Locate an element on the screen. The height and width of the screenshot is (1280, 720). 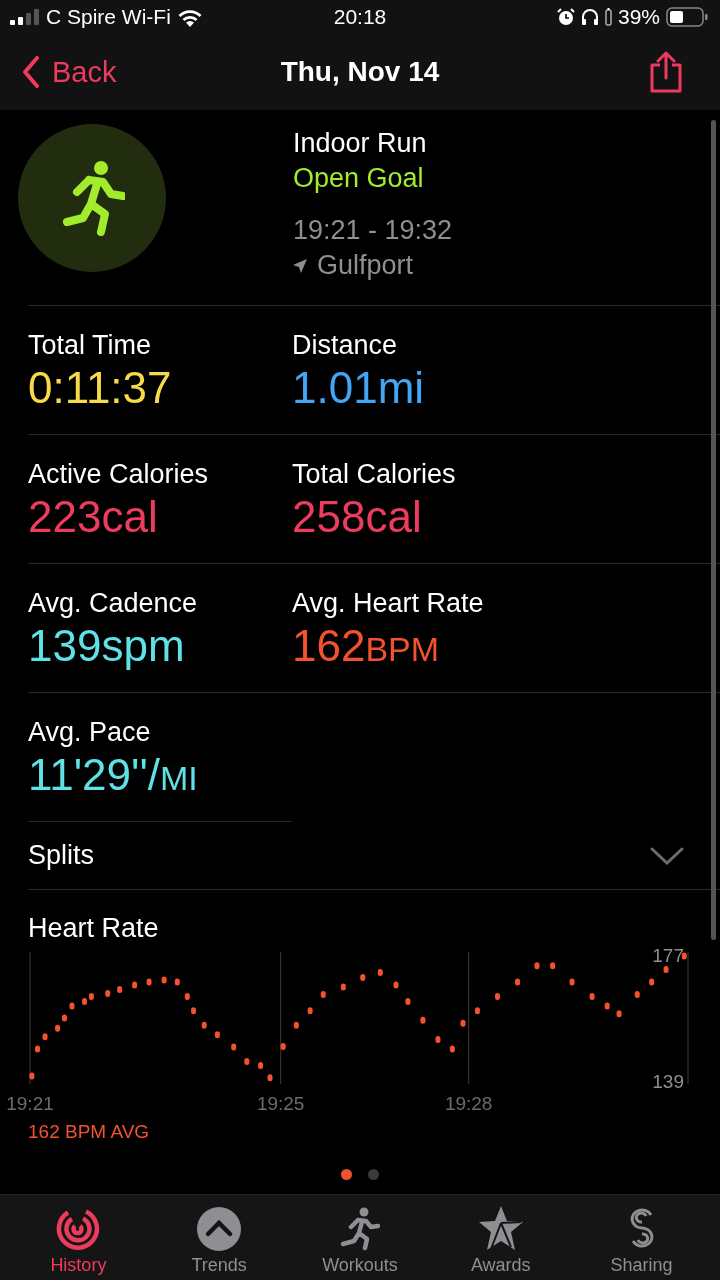
location-icon is located at coordinates (300, 265).